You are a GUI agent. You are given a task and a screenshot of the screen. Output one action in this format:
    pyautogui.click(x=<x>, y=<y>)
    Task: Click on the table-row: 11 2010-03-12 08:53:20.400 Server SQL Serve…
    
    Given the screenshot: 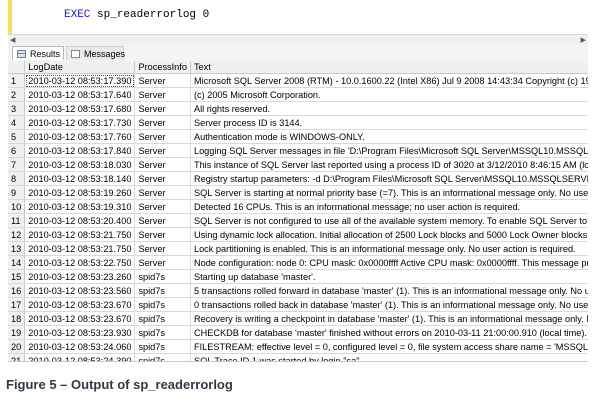 What is the action you would take?
    pyautogui.click(x=298, y=220)
    